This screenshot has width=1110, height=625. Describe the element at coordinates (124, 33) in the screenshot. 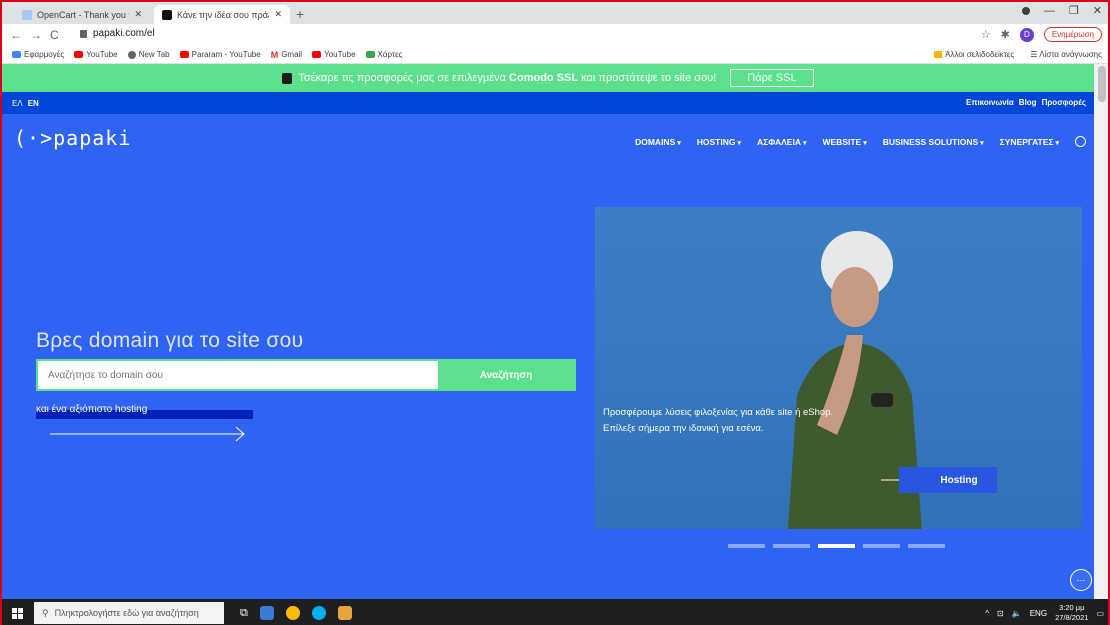

I see `url-text: papaki.com/el` at that location.